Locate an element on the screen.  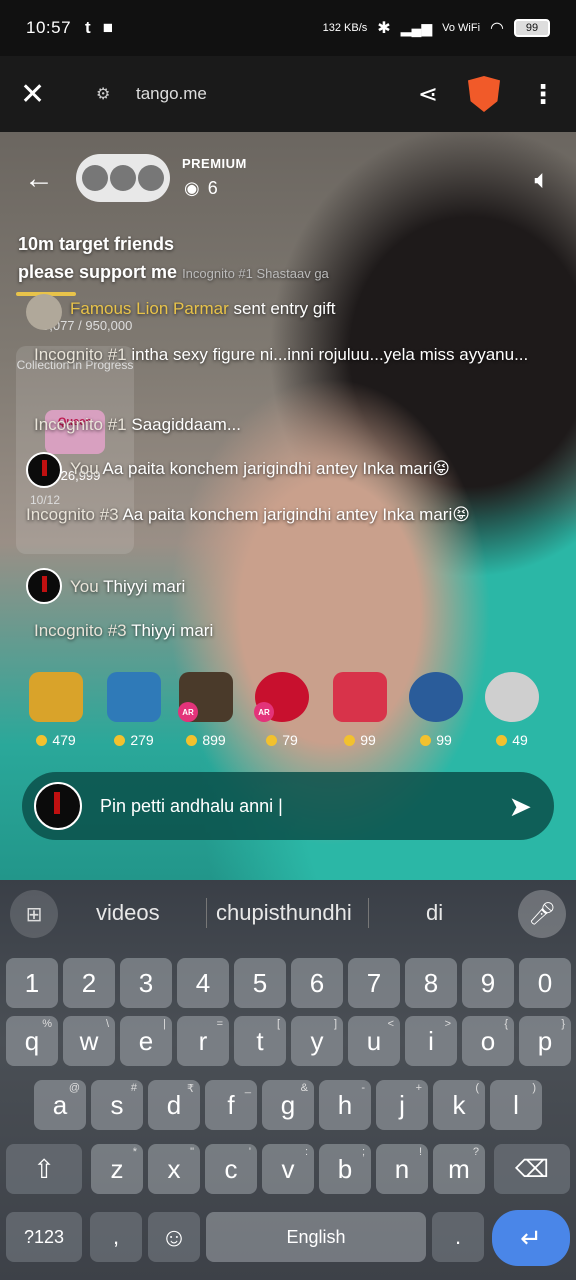
close-icon: ✕ is located at coordinates (36, 94).